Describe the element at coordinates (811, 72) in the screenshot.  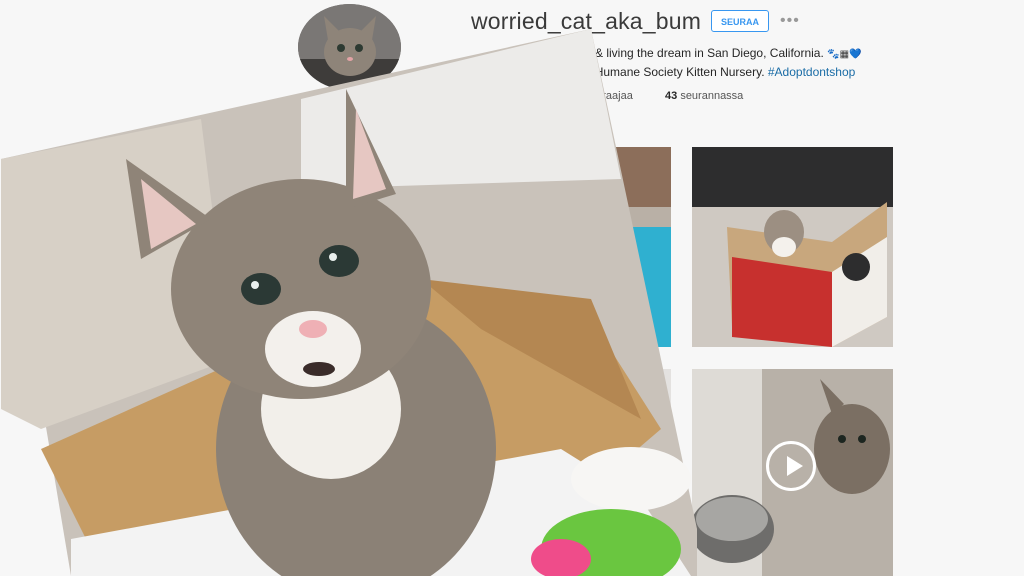
I see `hashtag-link: #Adoptdontshop` at that location.